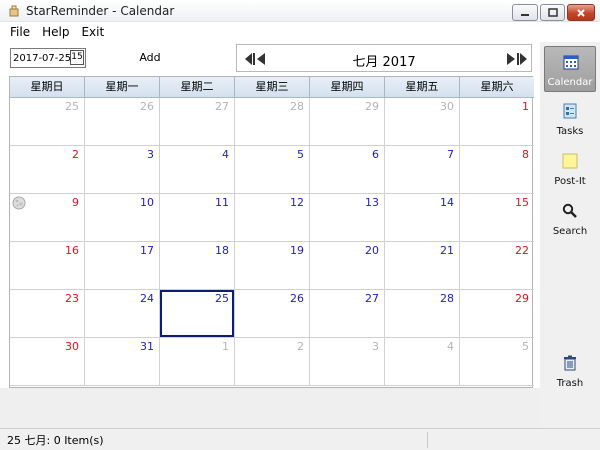 The width and height of the screenshot is (600, 450). What do you see at coordinates (522, 250) in the screenshot?
I see `day-number: 22` at bounding box center [522, 250].